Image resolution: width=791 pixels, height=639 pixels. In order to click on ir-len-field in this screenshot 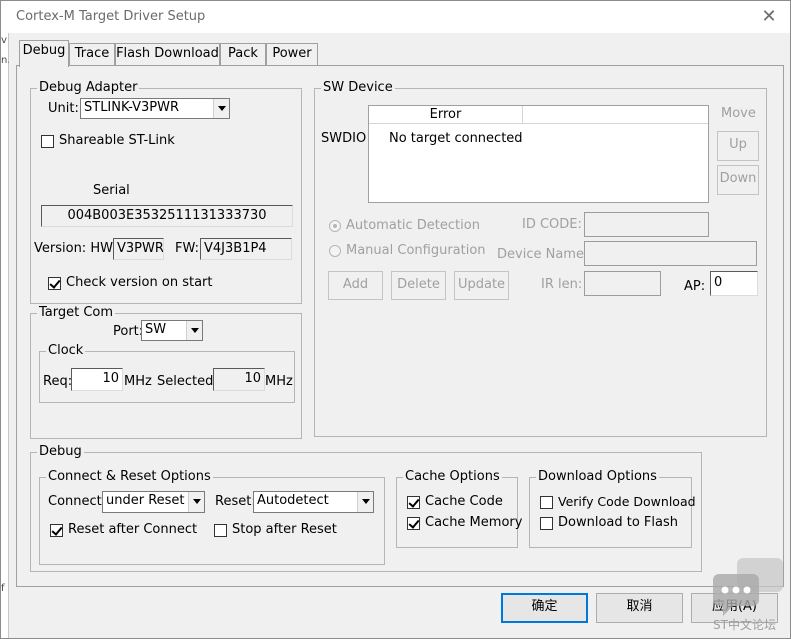, I will do `click(622, 283)`.